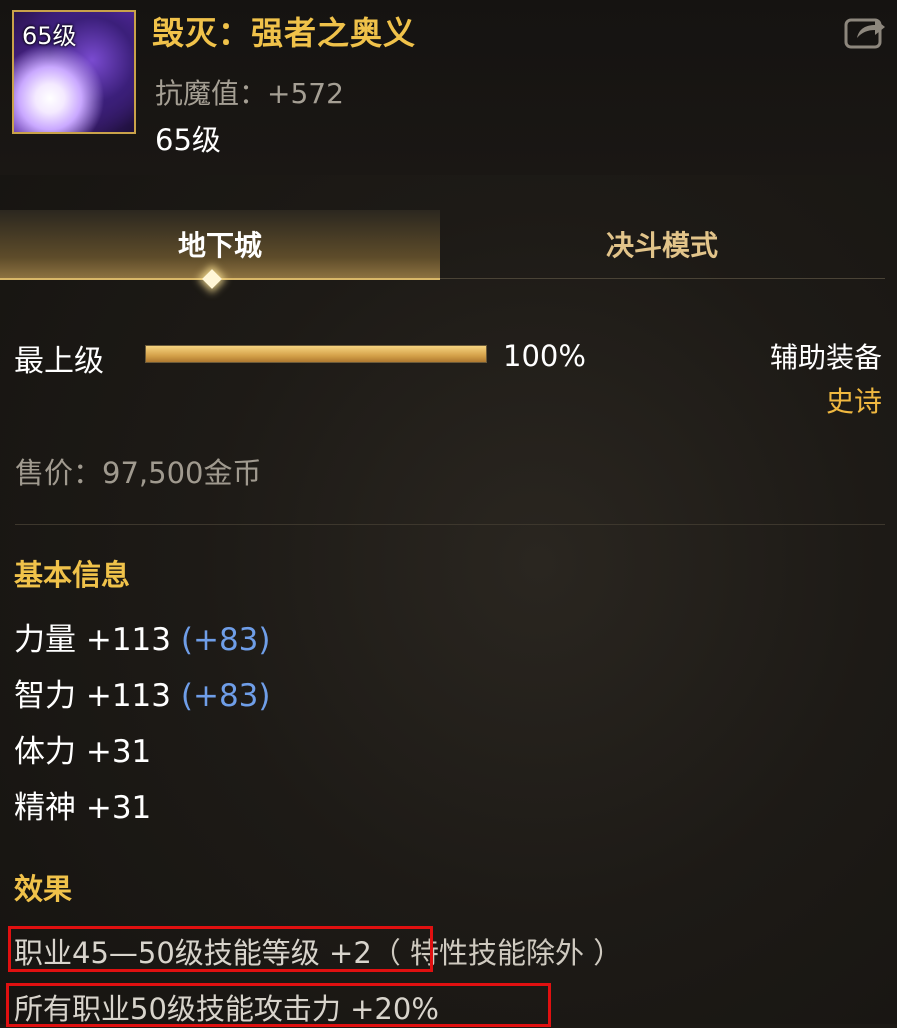  I want to click on stat-strength: 力量 +113 (+83), so click(142, 636).